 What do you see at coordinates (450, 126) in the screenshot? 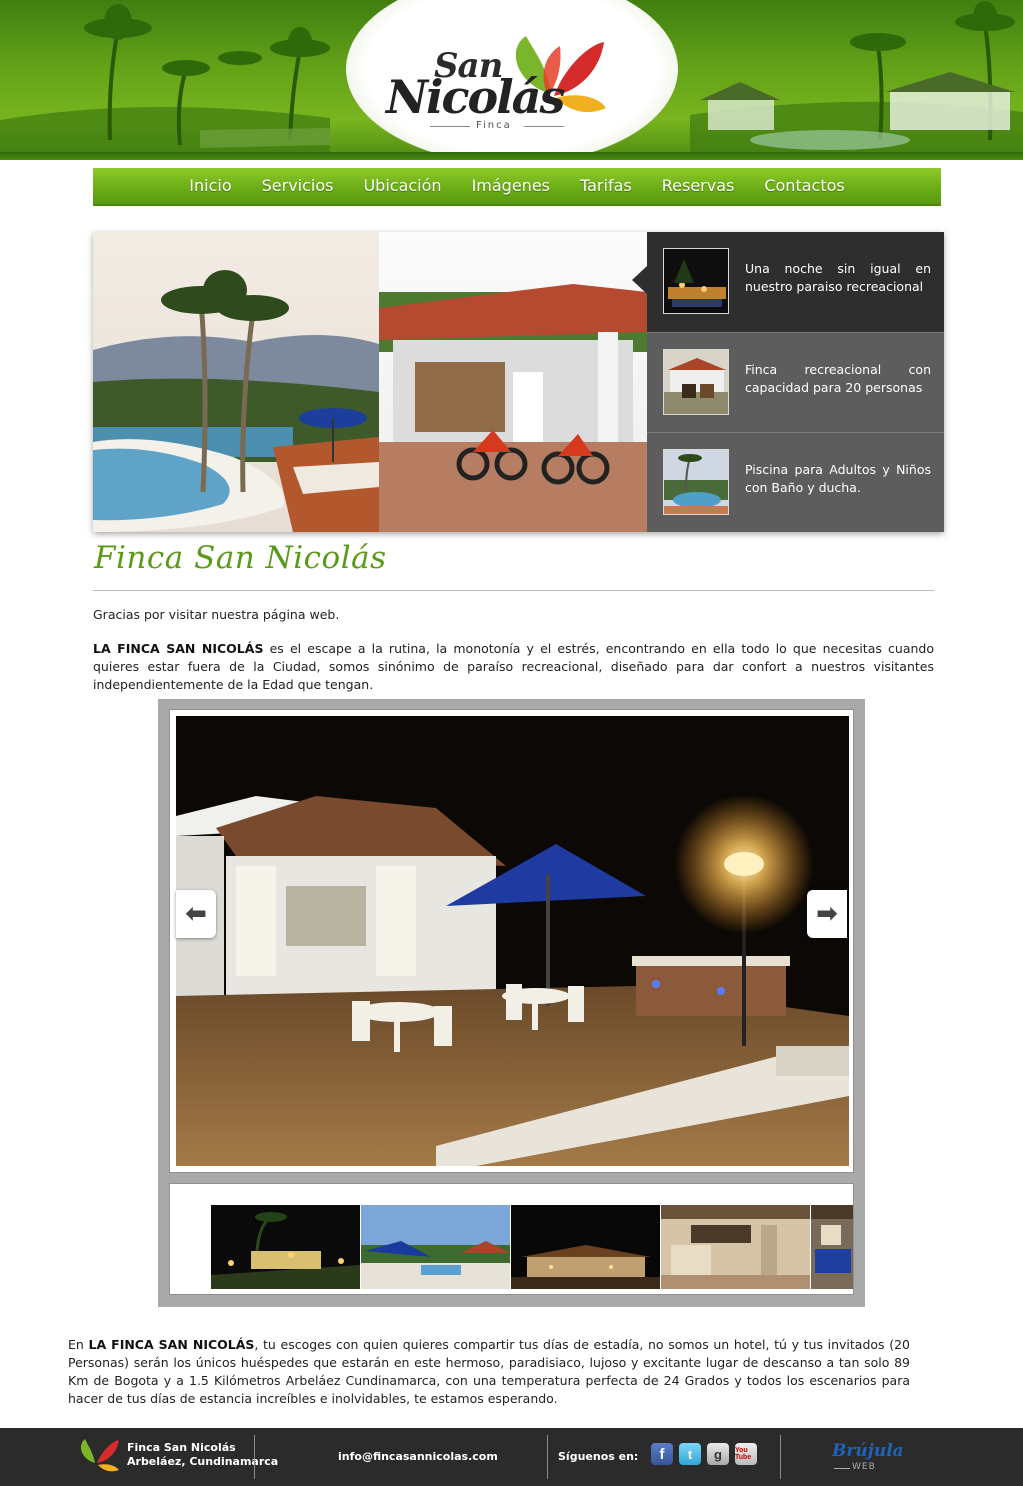
I see `logo-divider-left` at bounding box center [450, 126].